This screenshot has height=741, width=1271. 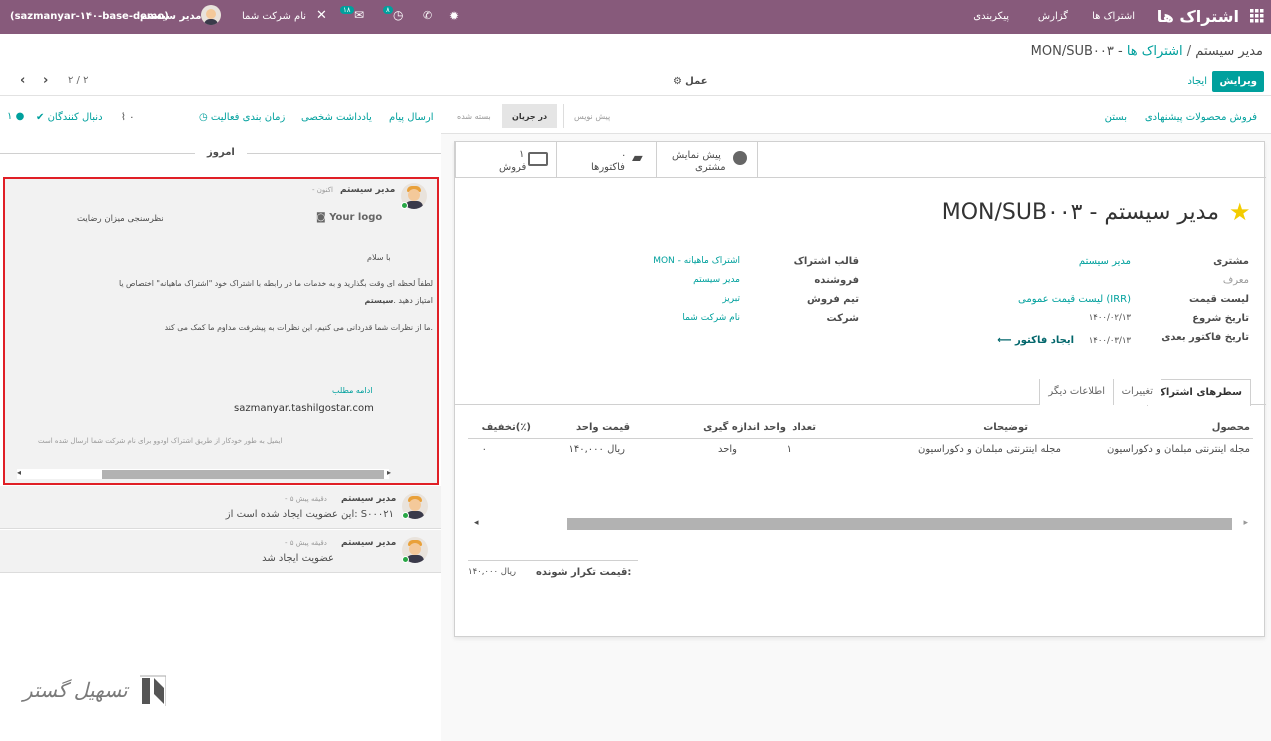 I want to click on company-value: نام شرکت شما, so click(x=711, y=318).